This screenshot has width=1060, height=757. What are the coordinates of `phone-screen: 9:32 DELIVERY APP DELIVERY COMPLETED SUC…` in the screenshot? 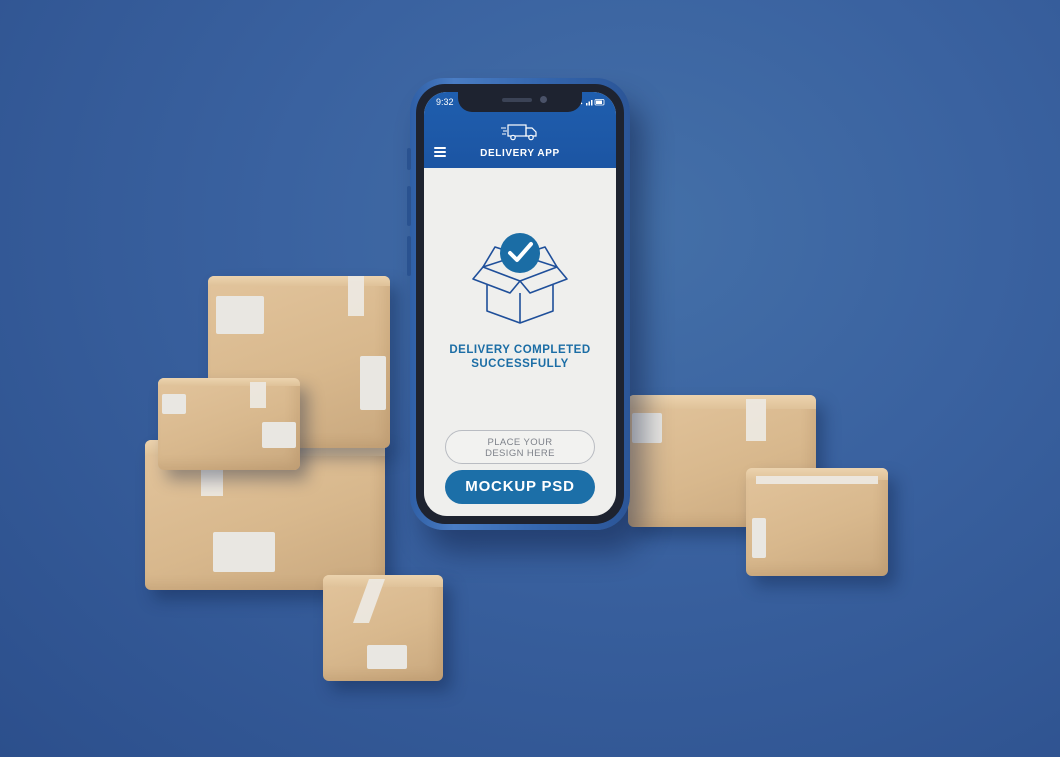 It's located at (520, 304).